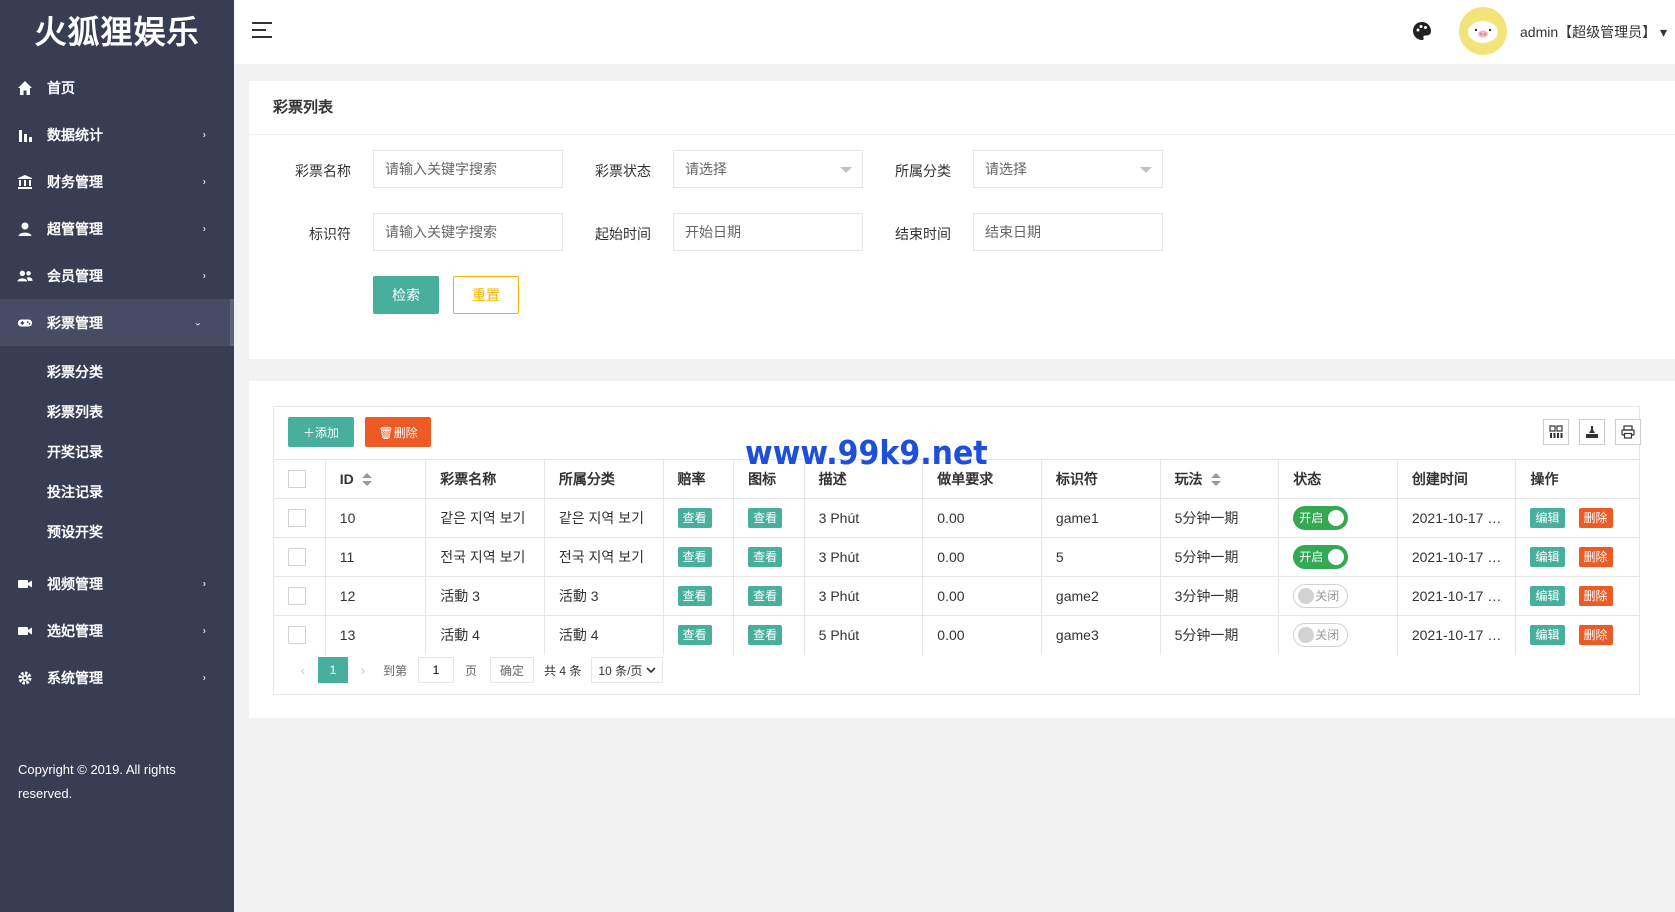 This screenshot has width=1675, height=912. What do you see at coordinates (1100, 518) in the screenshot?
I see `cell-identifier: game1` at bounding box center [1100, 518].